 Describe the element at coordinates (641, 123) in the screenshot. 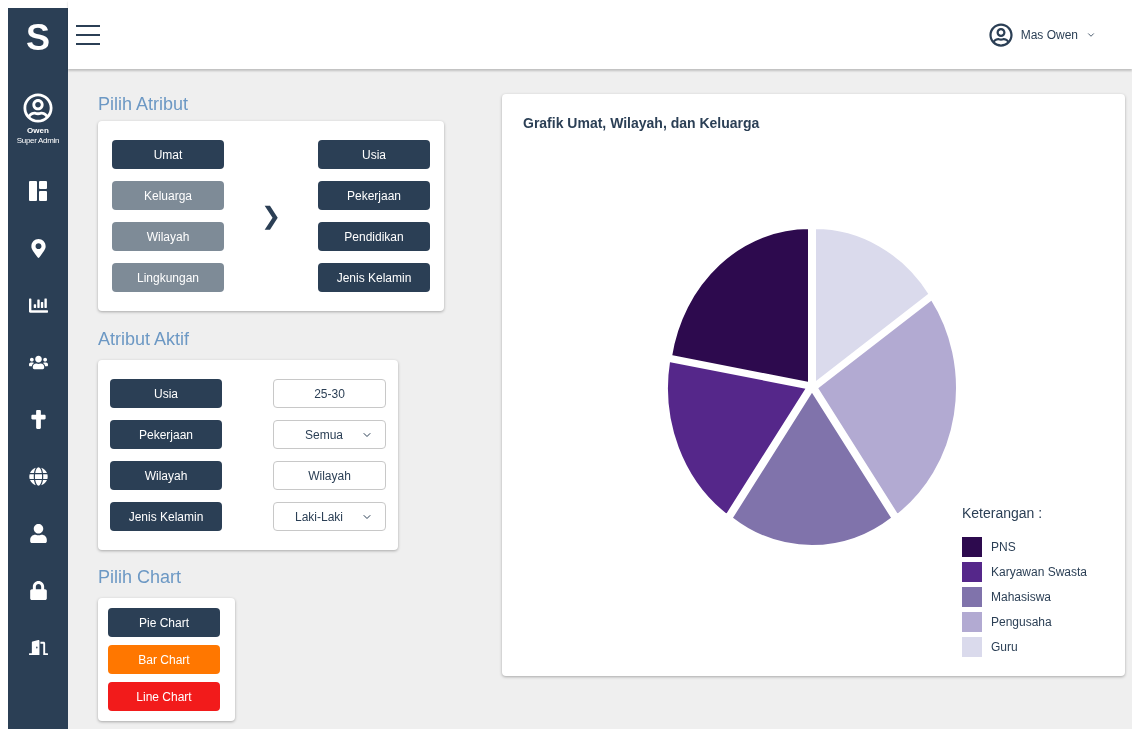

I see `chart-title: Grafik Umat, Wilayah, dan Keluarga` at that location.